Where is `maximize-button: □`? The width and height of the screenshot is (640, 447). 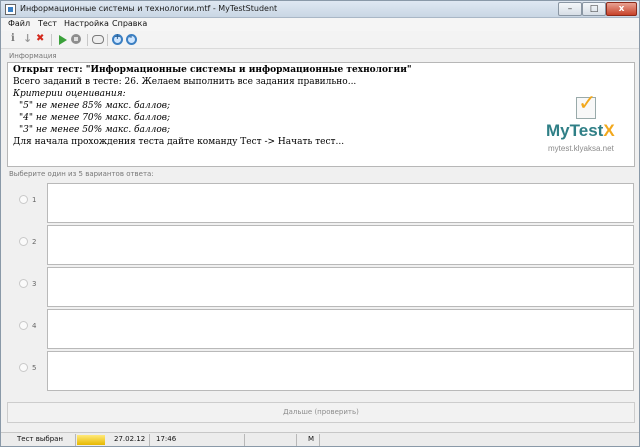 maximize-button: □ is located at coordinates (594, 9).